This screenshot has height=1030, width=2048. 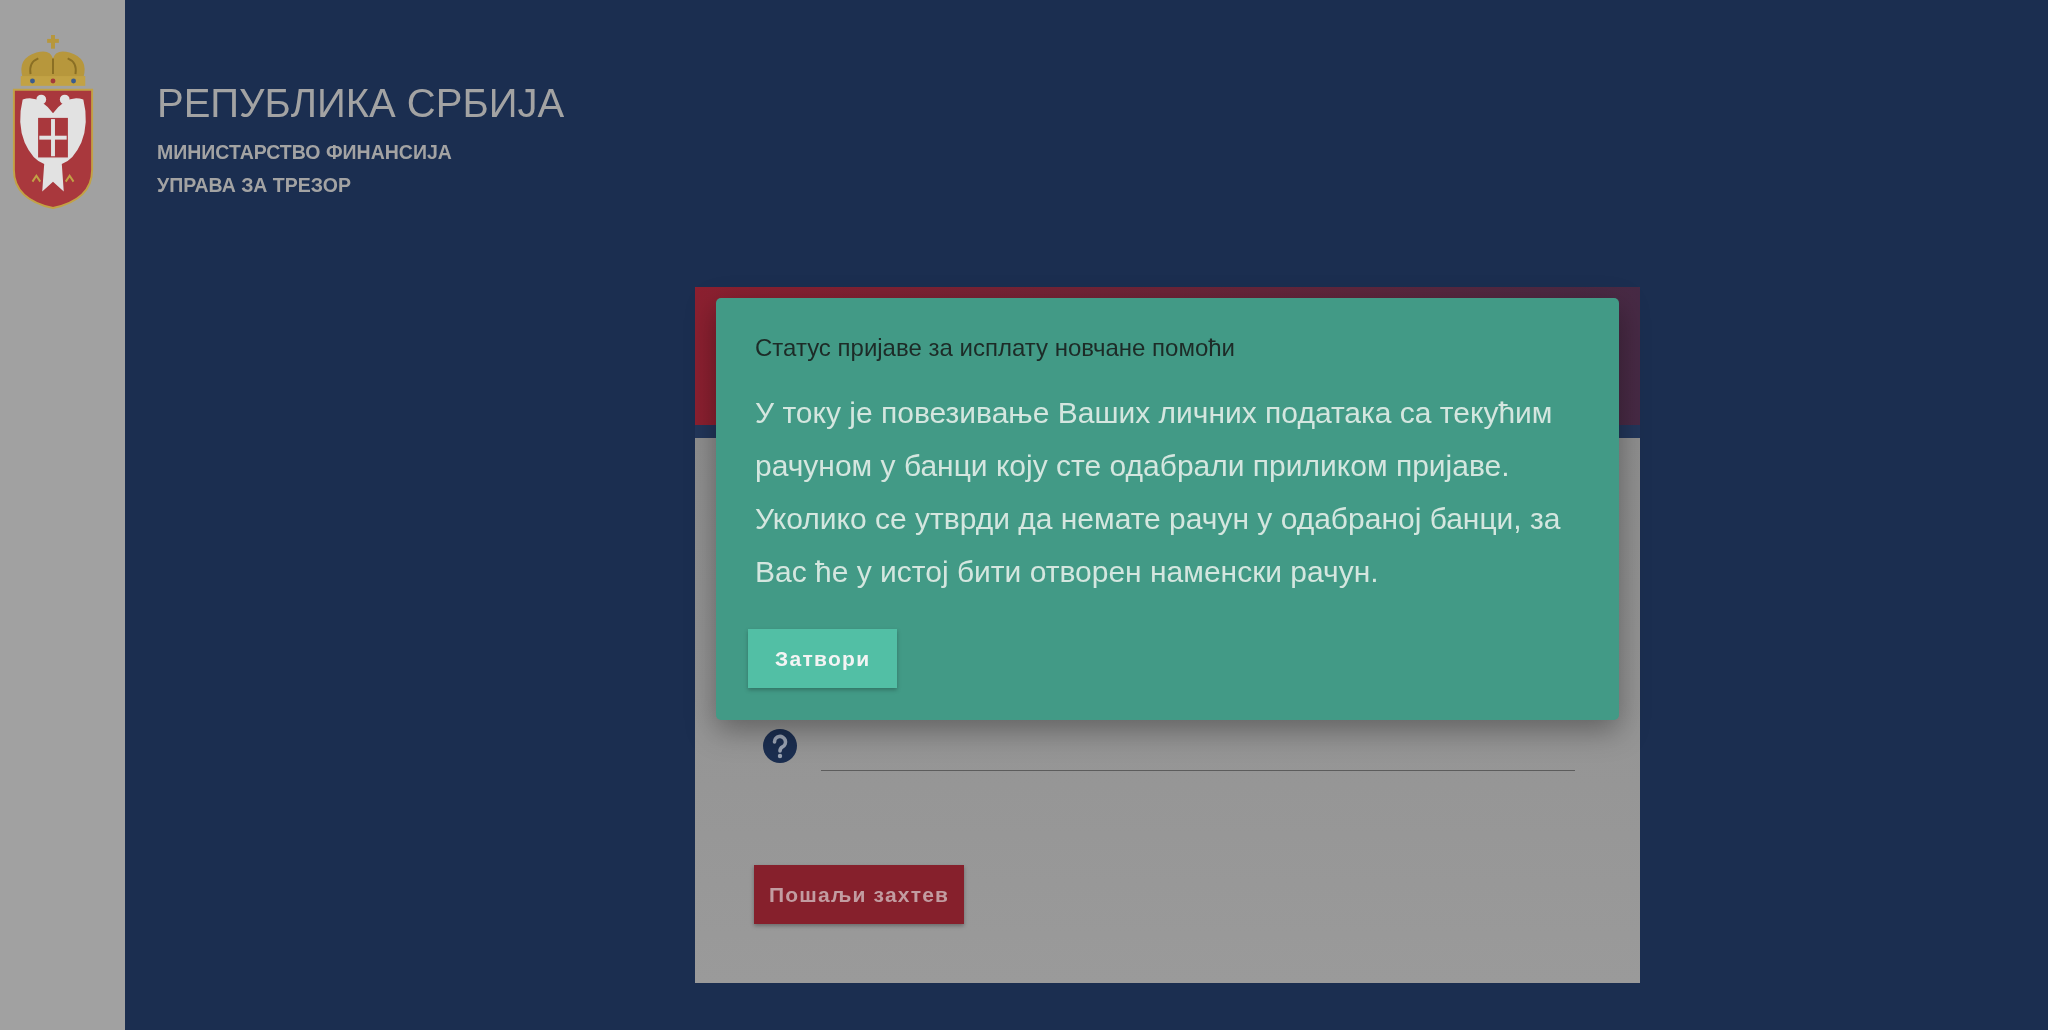 I want to click on dialog-message: У току је повезивање Ваших личних података са текућим рачуном у банци коју сте одабрали приликом пријаве. Уколико се утврди да немате рачун у одабраној банци, за Вас ће у истој бити отворен наменски рачун., so click(x=1158, y=492).